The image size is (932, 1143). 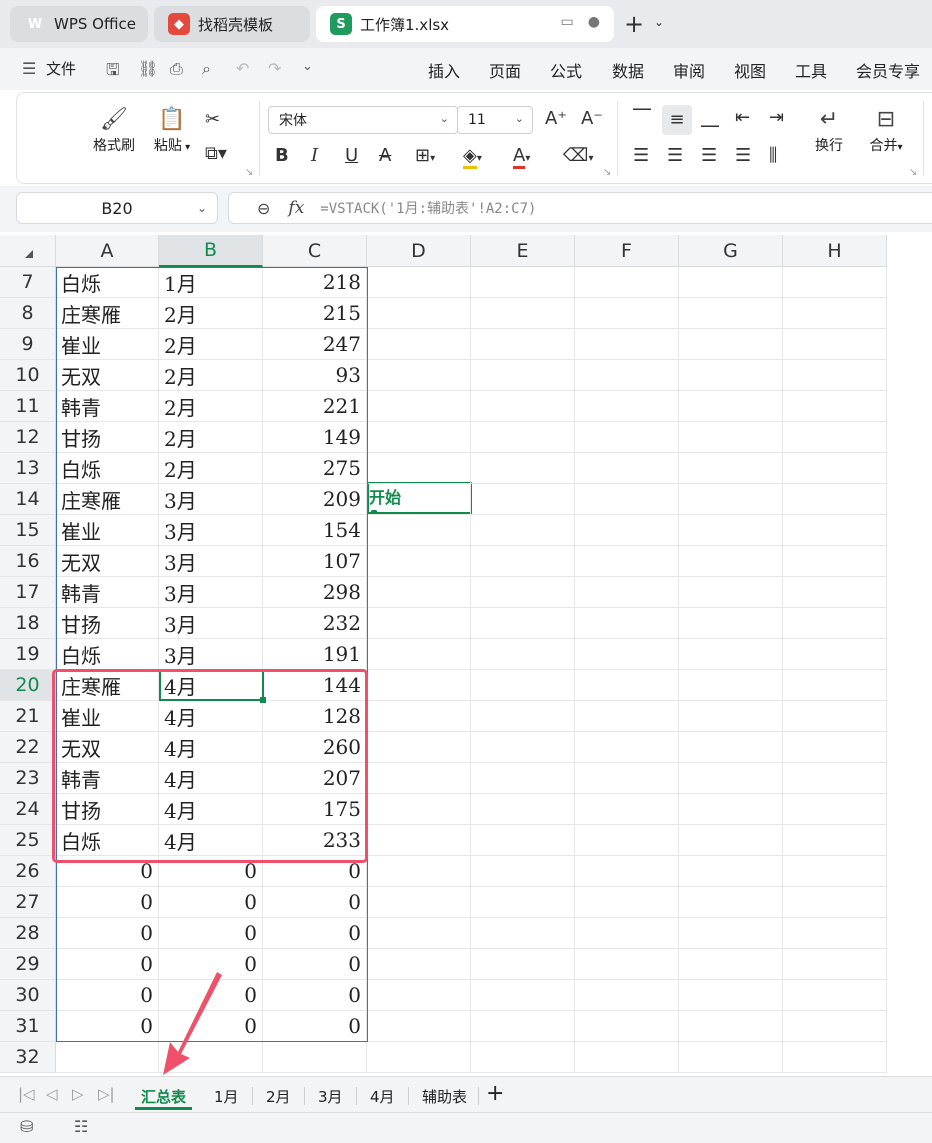 I want to click on redo-icon: ↷, so click(x=274, y=68).